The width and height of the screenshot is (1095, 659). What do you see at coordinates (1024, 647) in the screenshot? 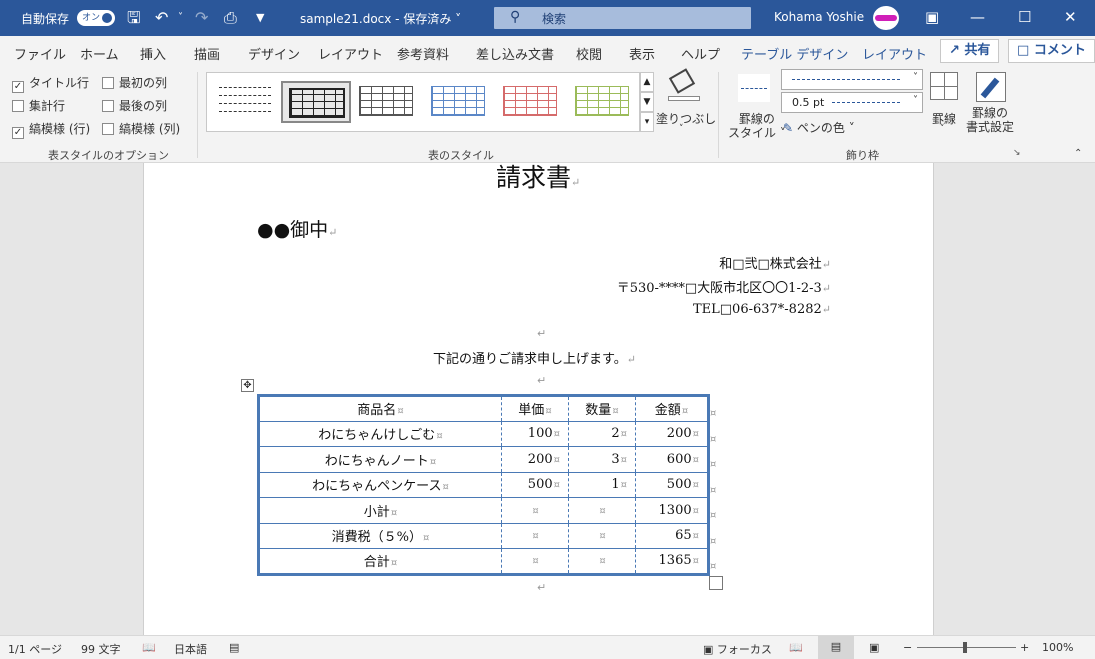
I see `zoom-in-icon: +` at bounding box center [1024, 647].